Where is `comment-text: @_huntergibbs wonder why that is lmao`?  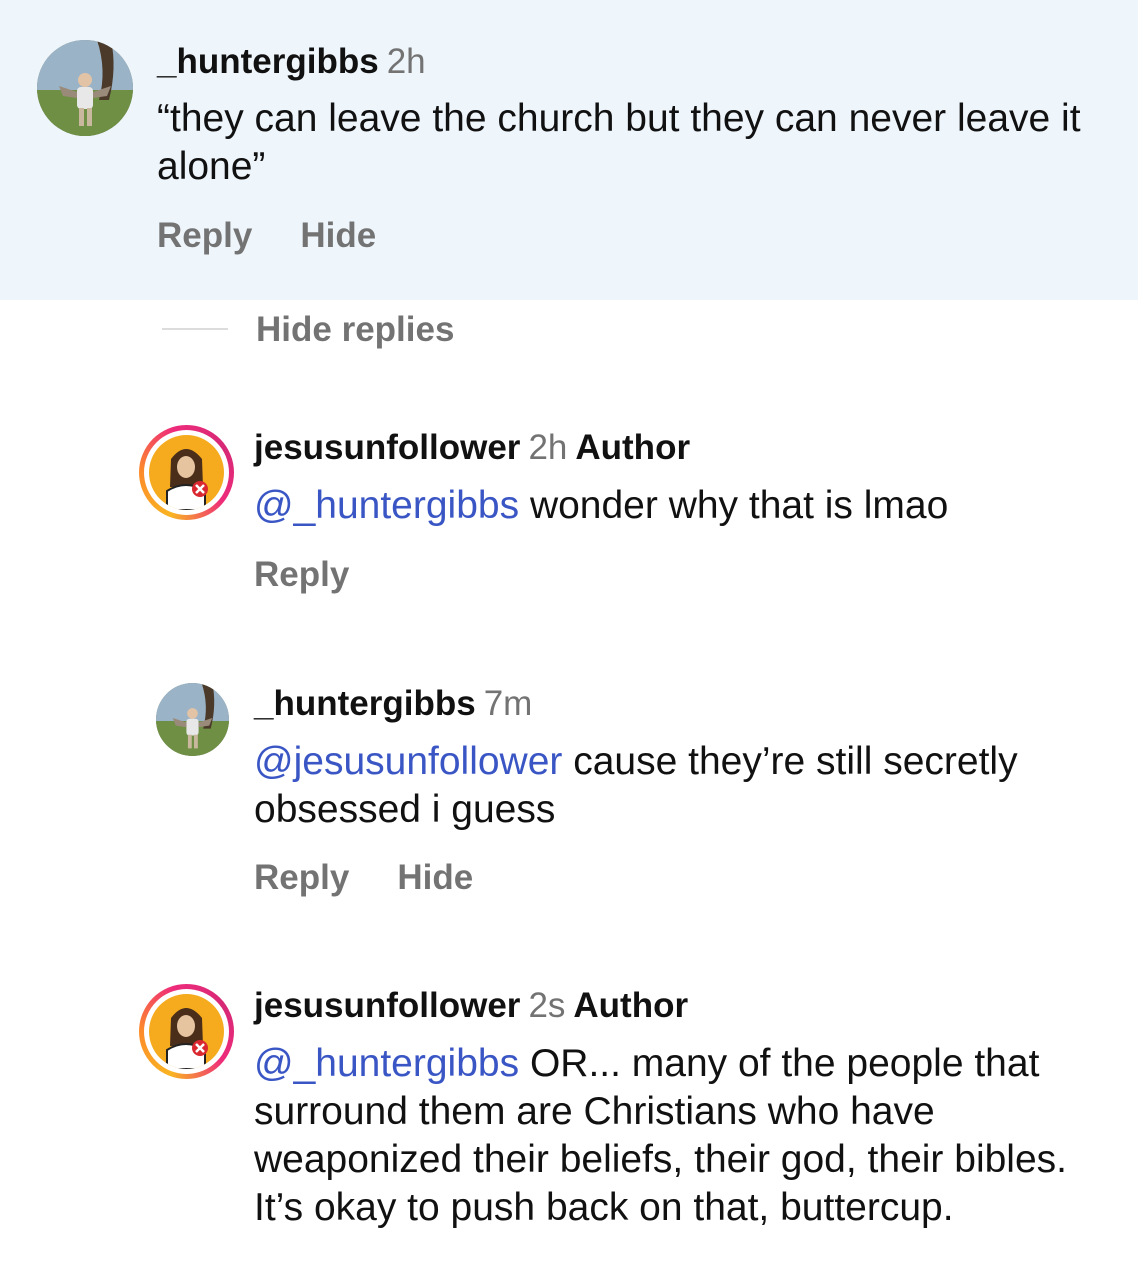
comment-text: @_huntergibbs wonder why that is lmao is located at coordinates (689, 506).